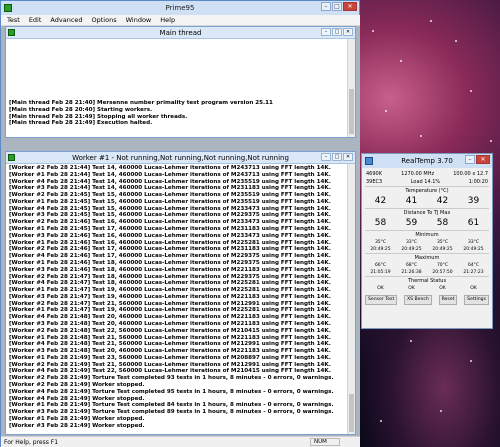  I want to click on realtemp-title: RealTemp 3.70, so click(427, 161).